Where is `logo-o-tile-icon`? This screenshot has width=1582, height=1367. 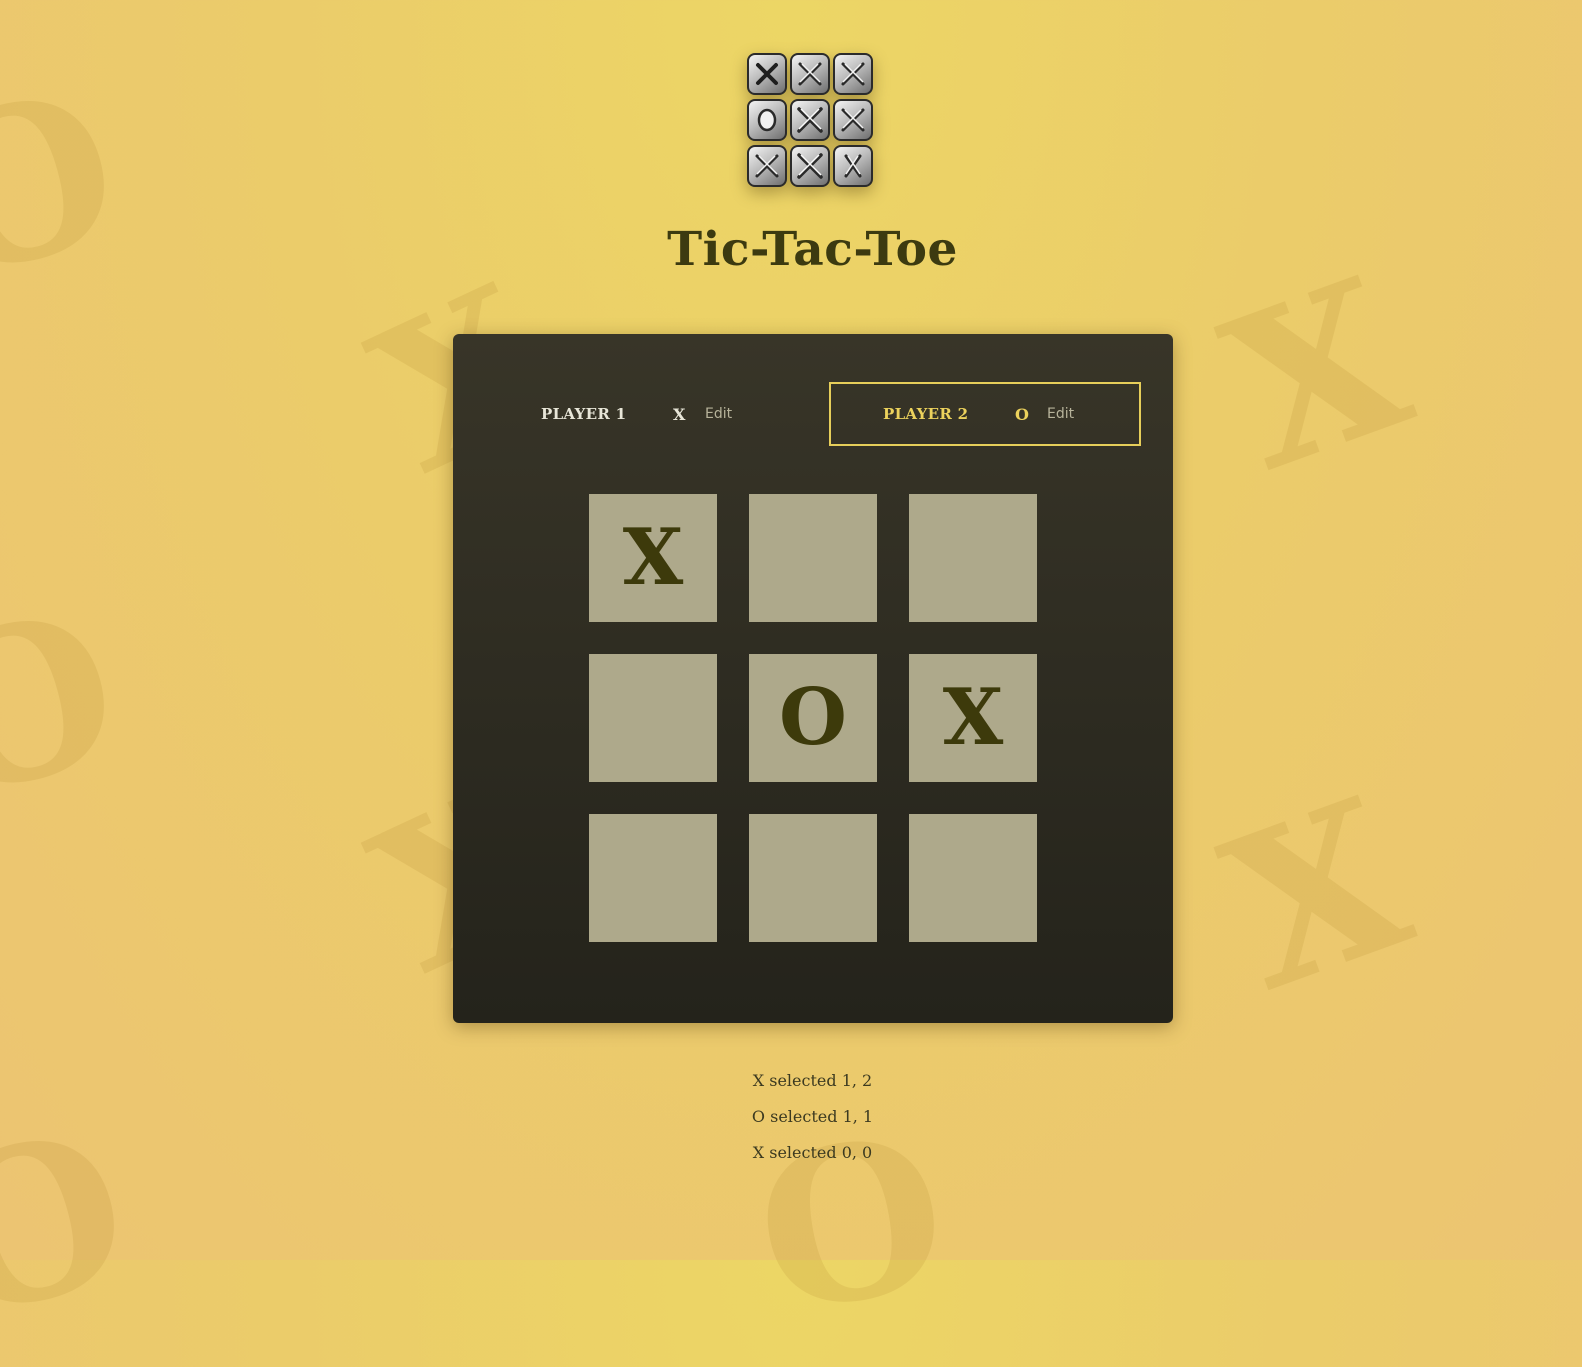
logo-o-tile-icon is located at coordinates (767, 120).